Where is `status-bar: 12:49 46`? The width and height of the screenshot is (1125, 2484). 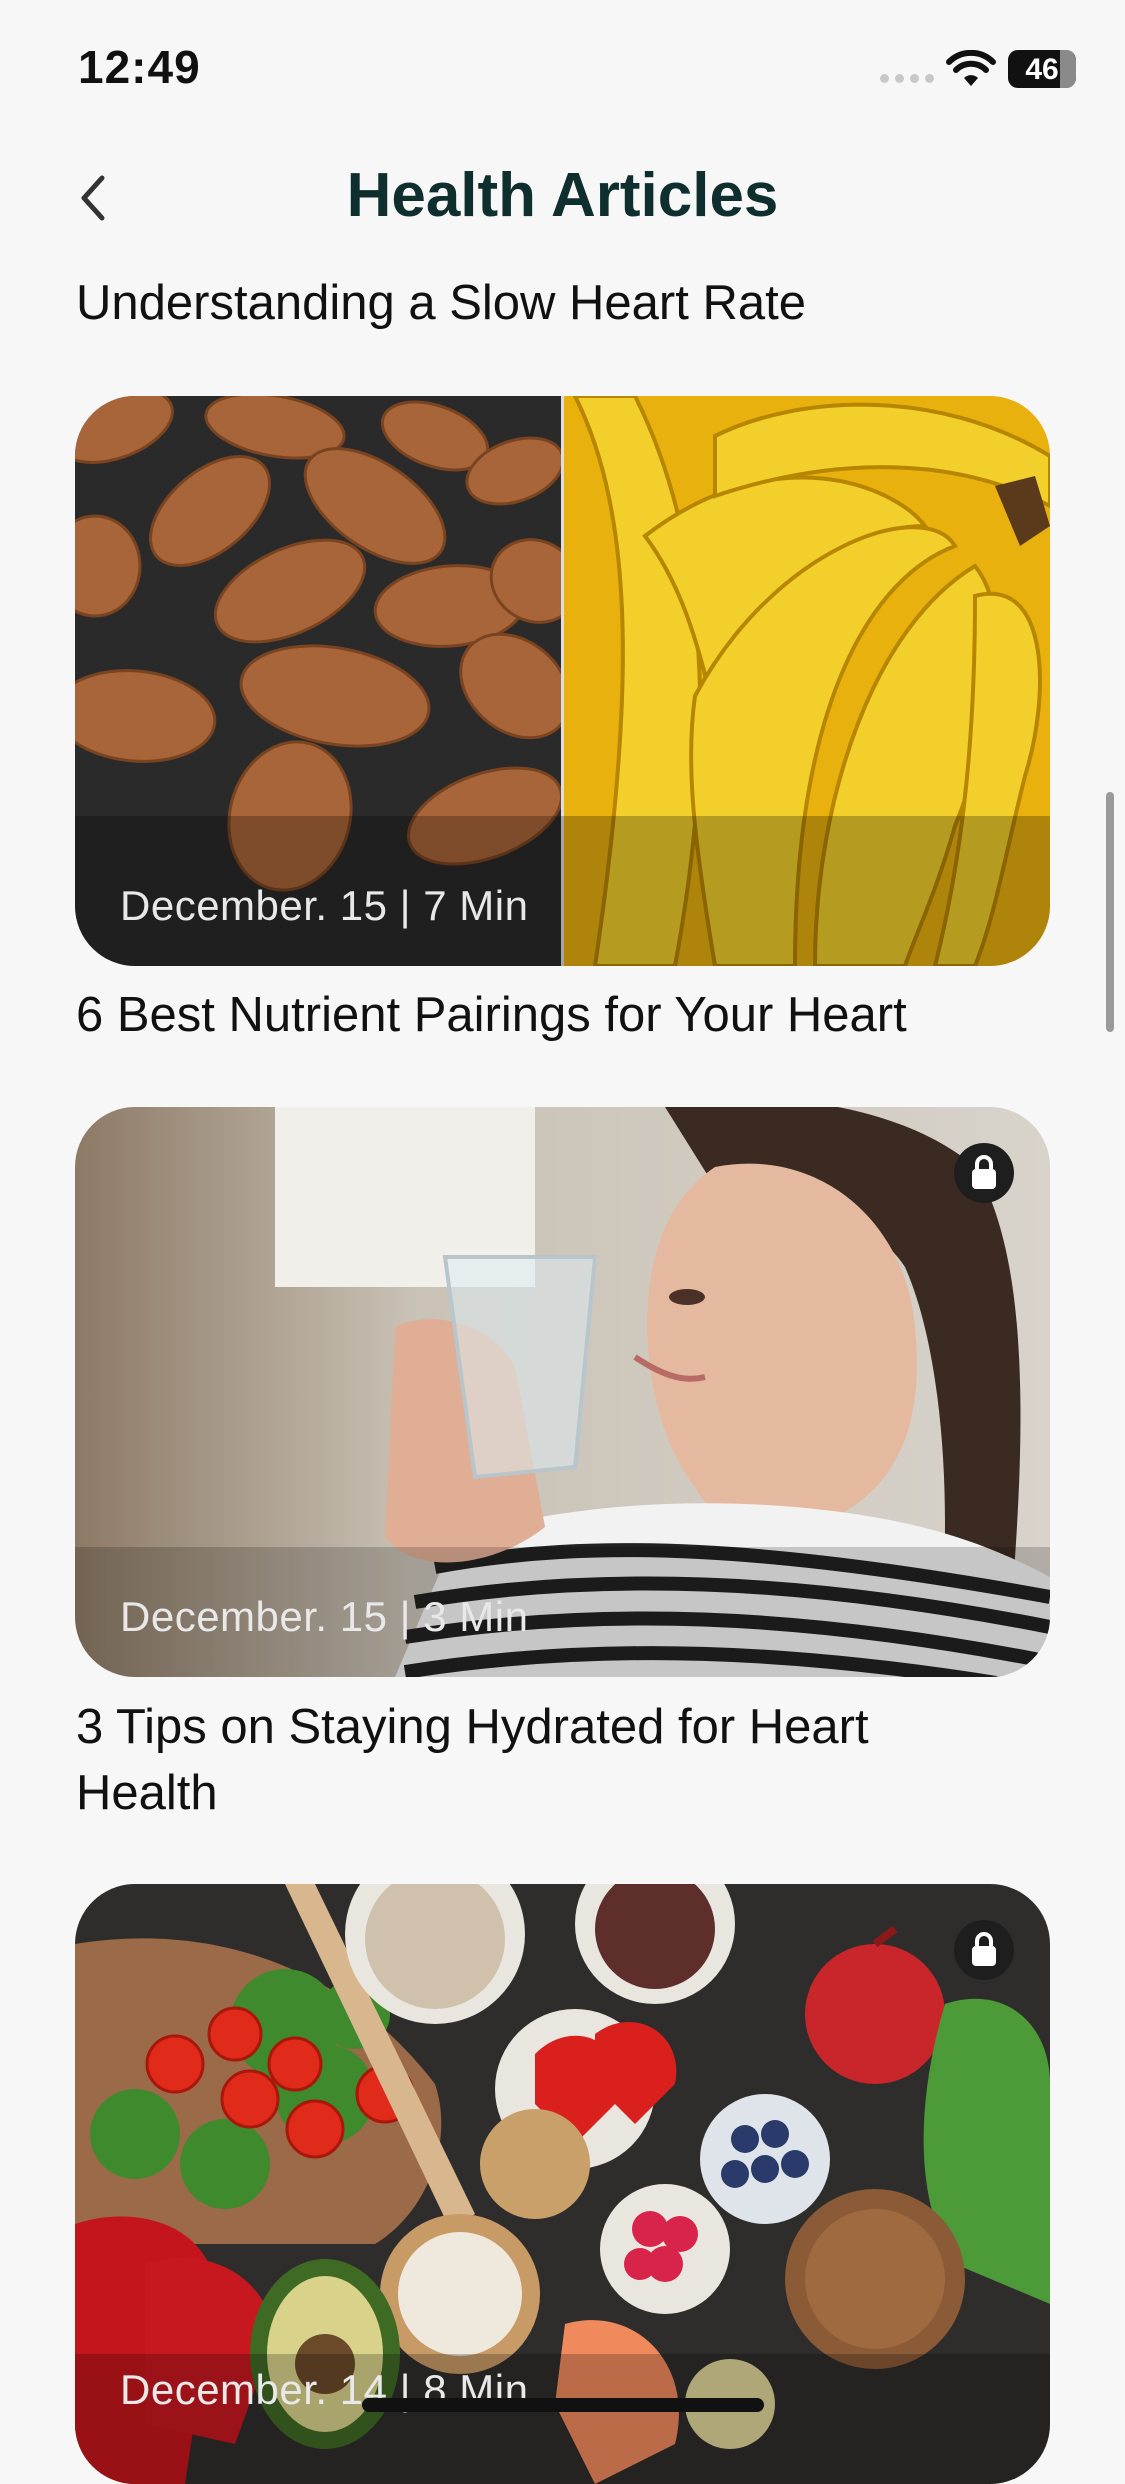 status-bar: 12:49 46 is located at coordinates (562, 65).